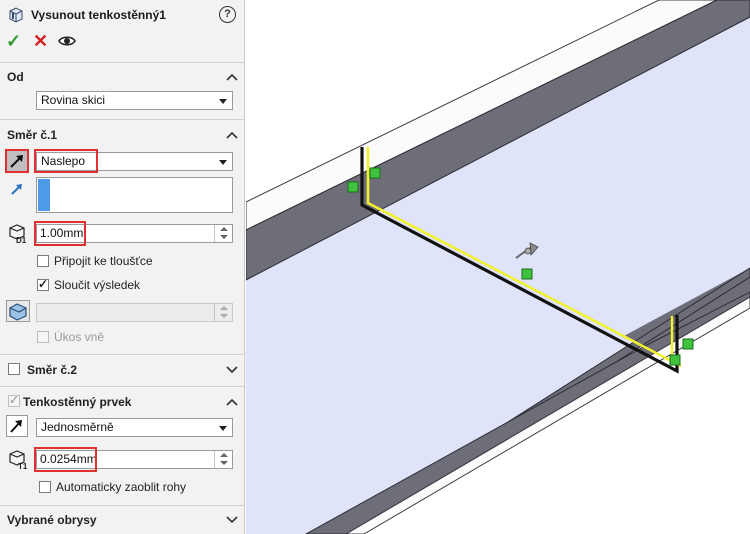  What do you see at coordinates (18, 234) in the screenshot?
I see `depth-d1-icon: D1` at bounding box center [18, 234].